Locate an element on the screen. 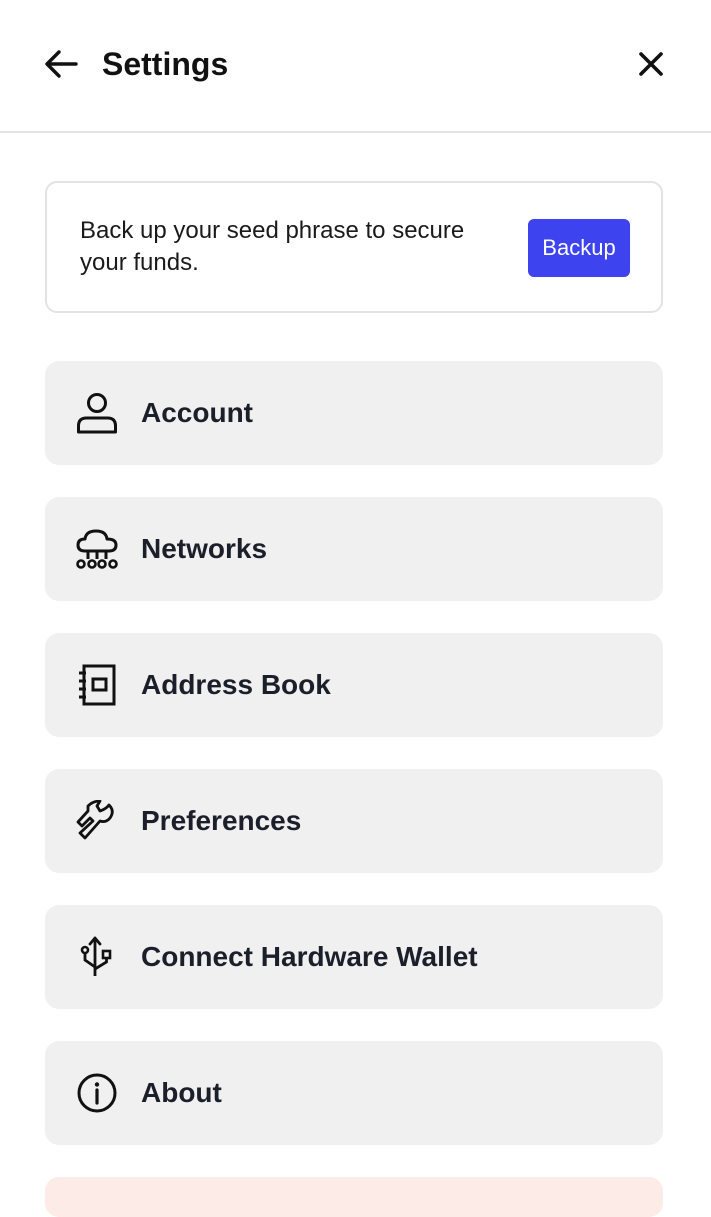 This screenshot has width=711, height=1217. menu-item-address-book: Address Book is located at coordinates (354, 685).